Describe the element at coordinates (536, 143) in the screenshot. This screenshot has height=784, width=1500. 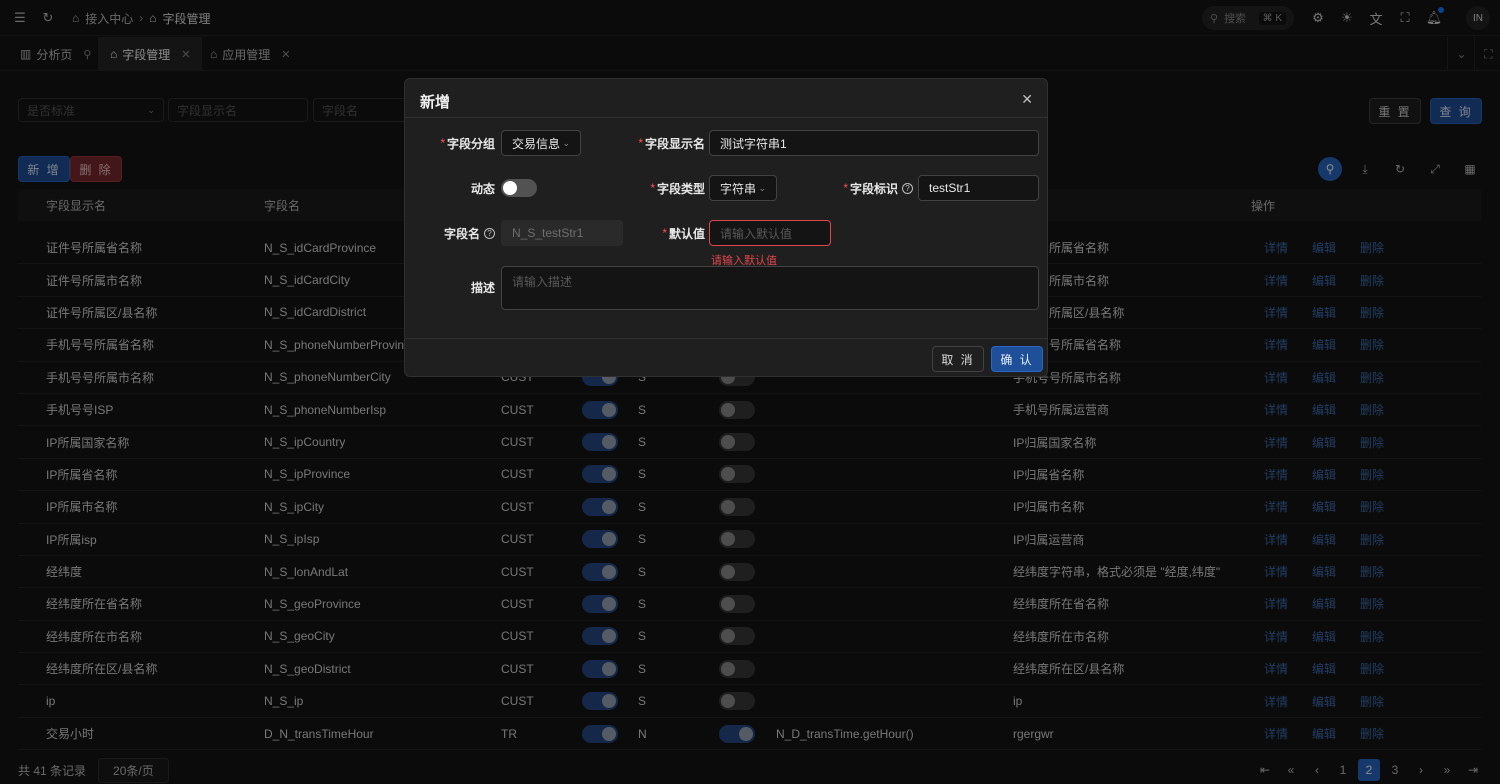
I see `group-value: 交易信息` at that location.